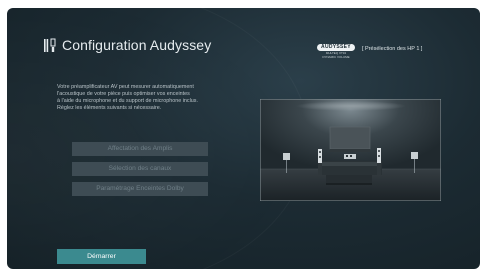 Image resolution: width=488 pixels, height=277 pixels. What do you see at coordinates (392, 49) in the screenshot?
I see `speaker-preset-label: [ Présélection des HP 1 ]` at bounding box center [392, 49].